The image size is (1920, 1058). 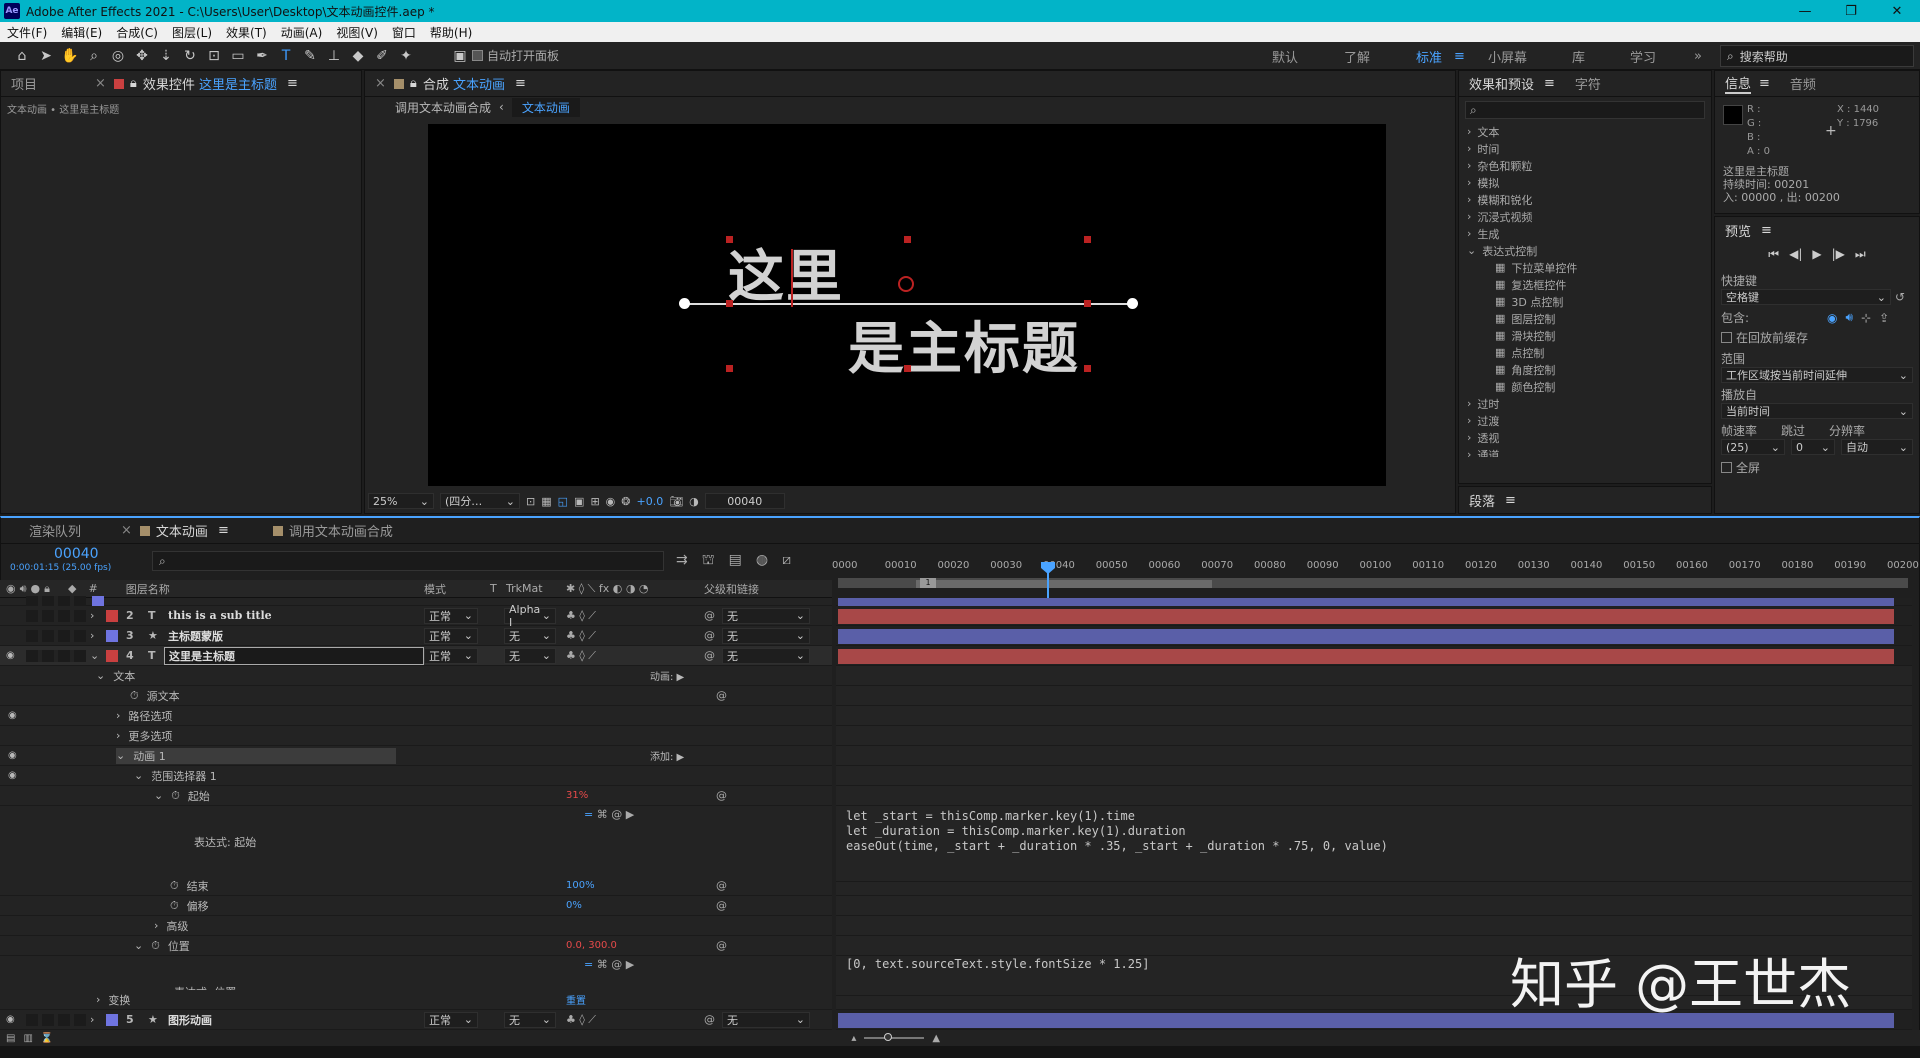 I want to click on crumb-parent: 调用文本动画合成, so click(x=443, y=107).